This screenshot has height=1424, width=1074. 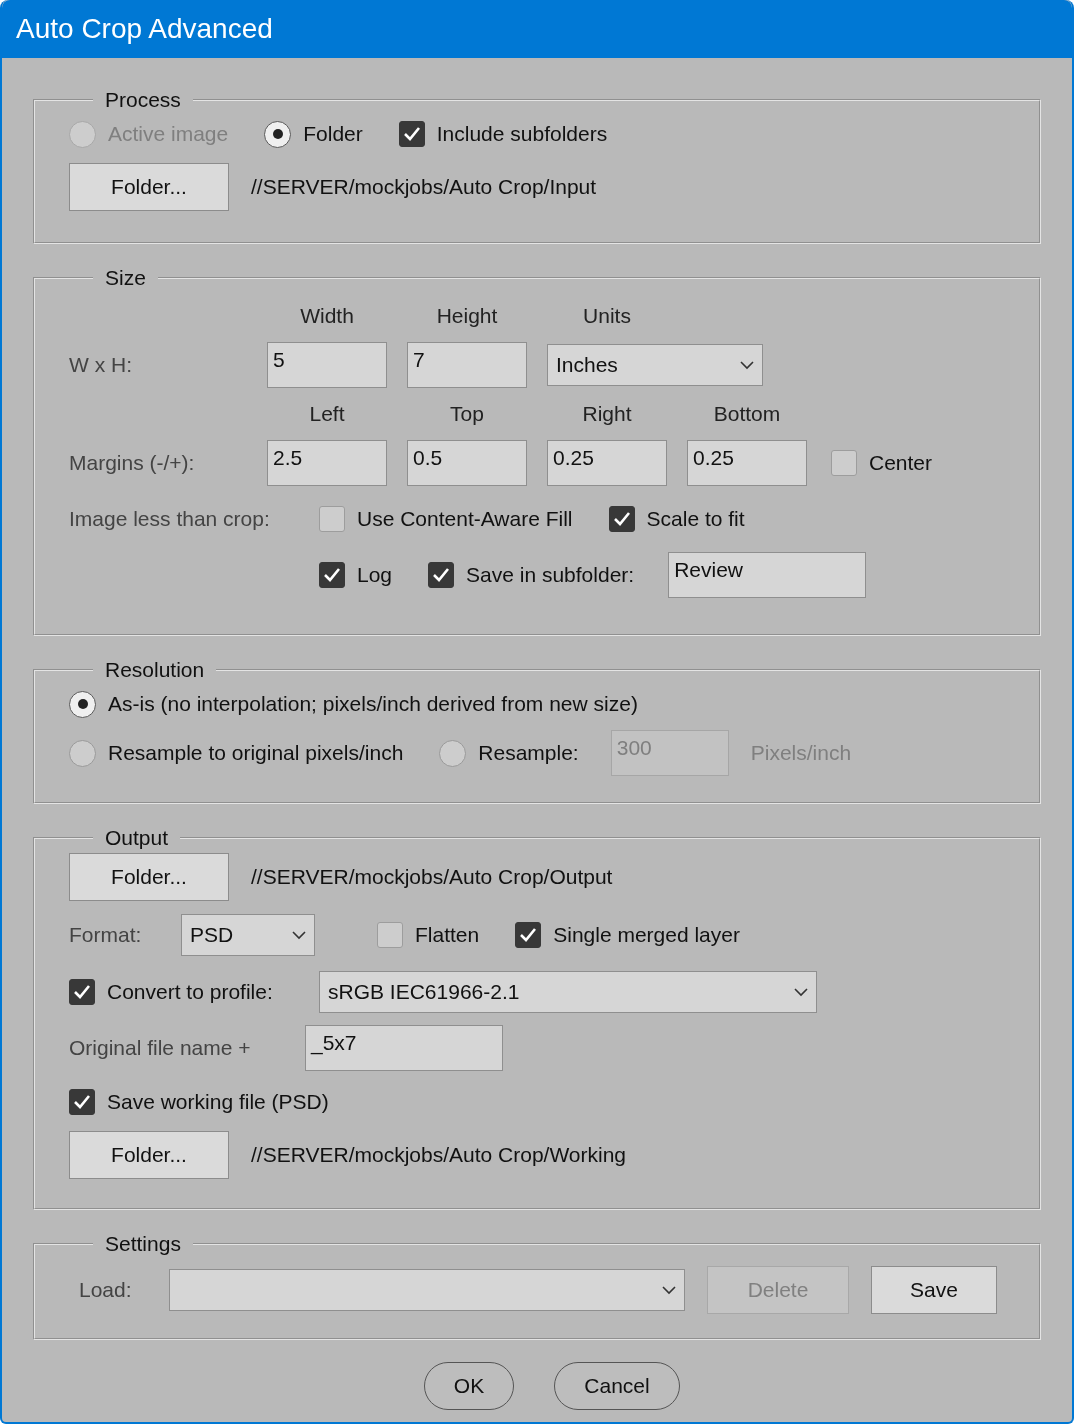 What do you see at coordinates (607, 316) in the screenshot?
I see `column-header: Units` at bounding box center [607, 316].